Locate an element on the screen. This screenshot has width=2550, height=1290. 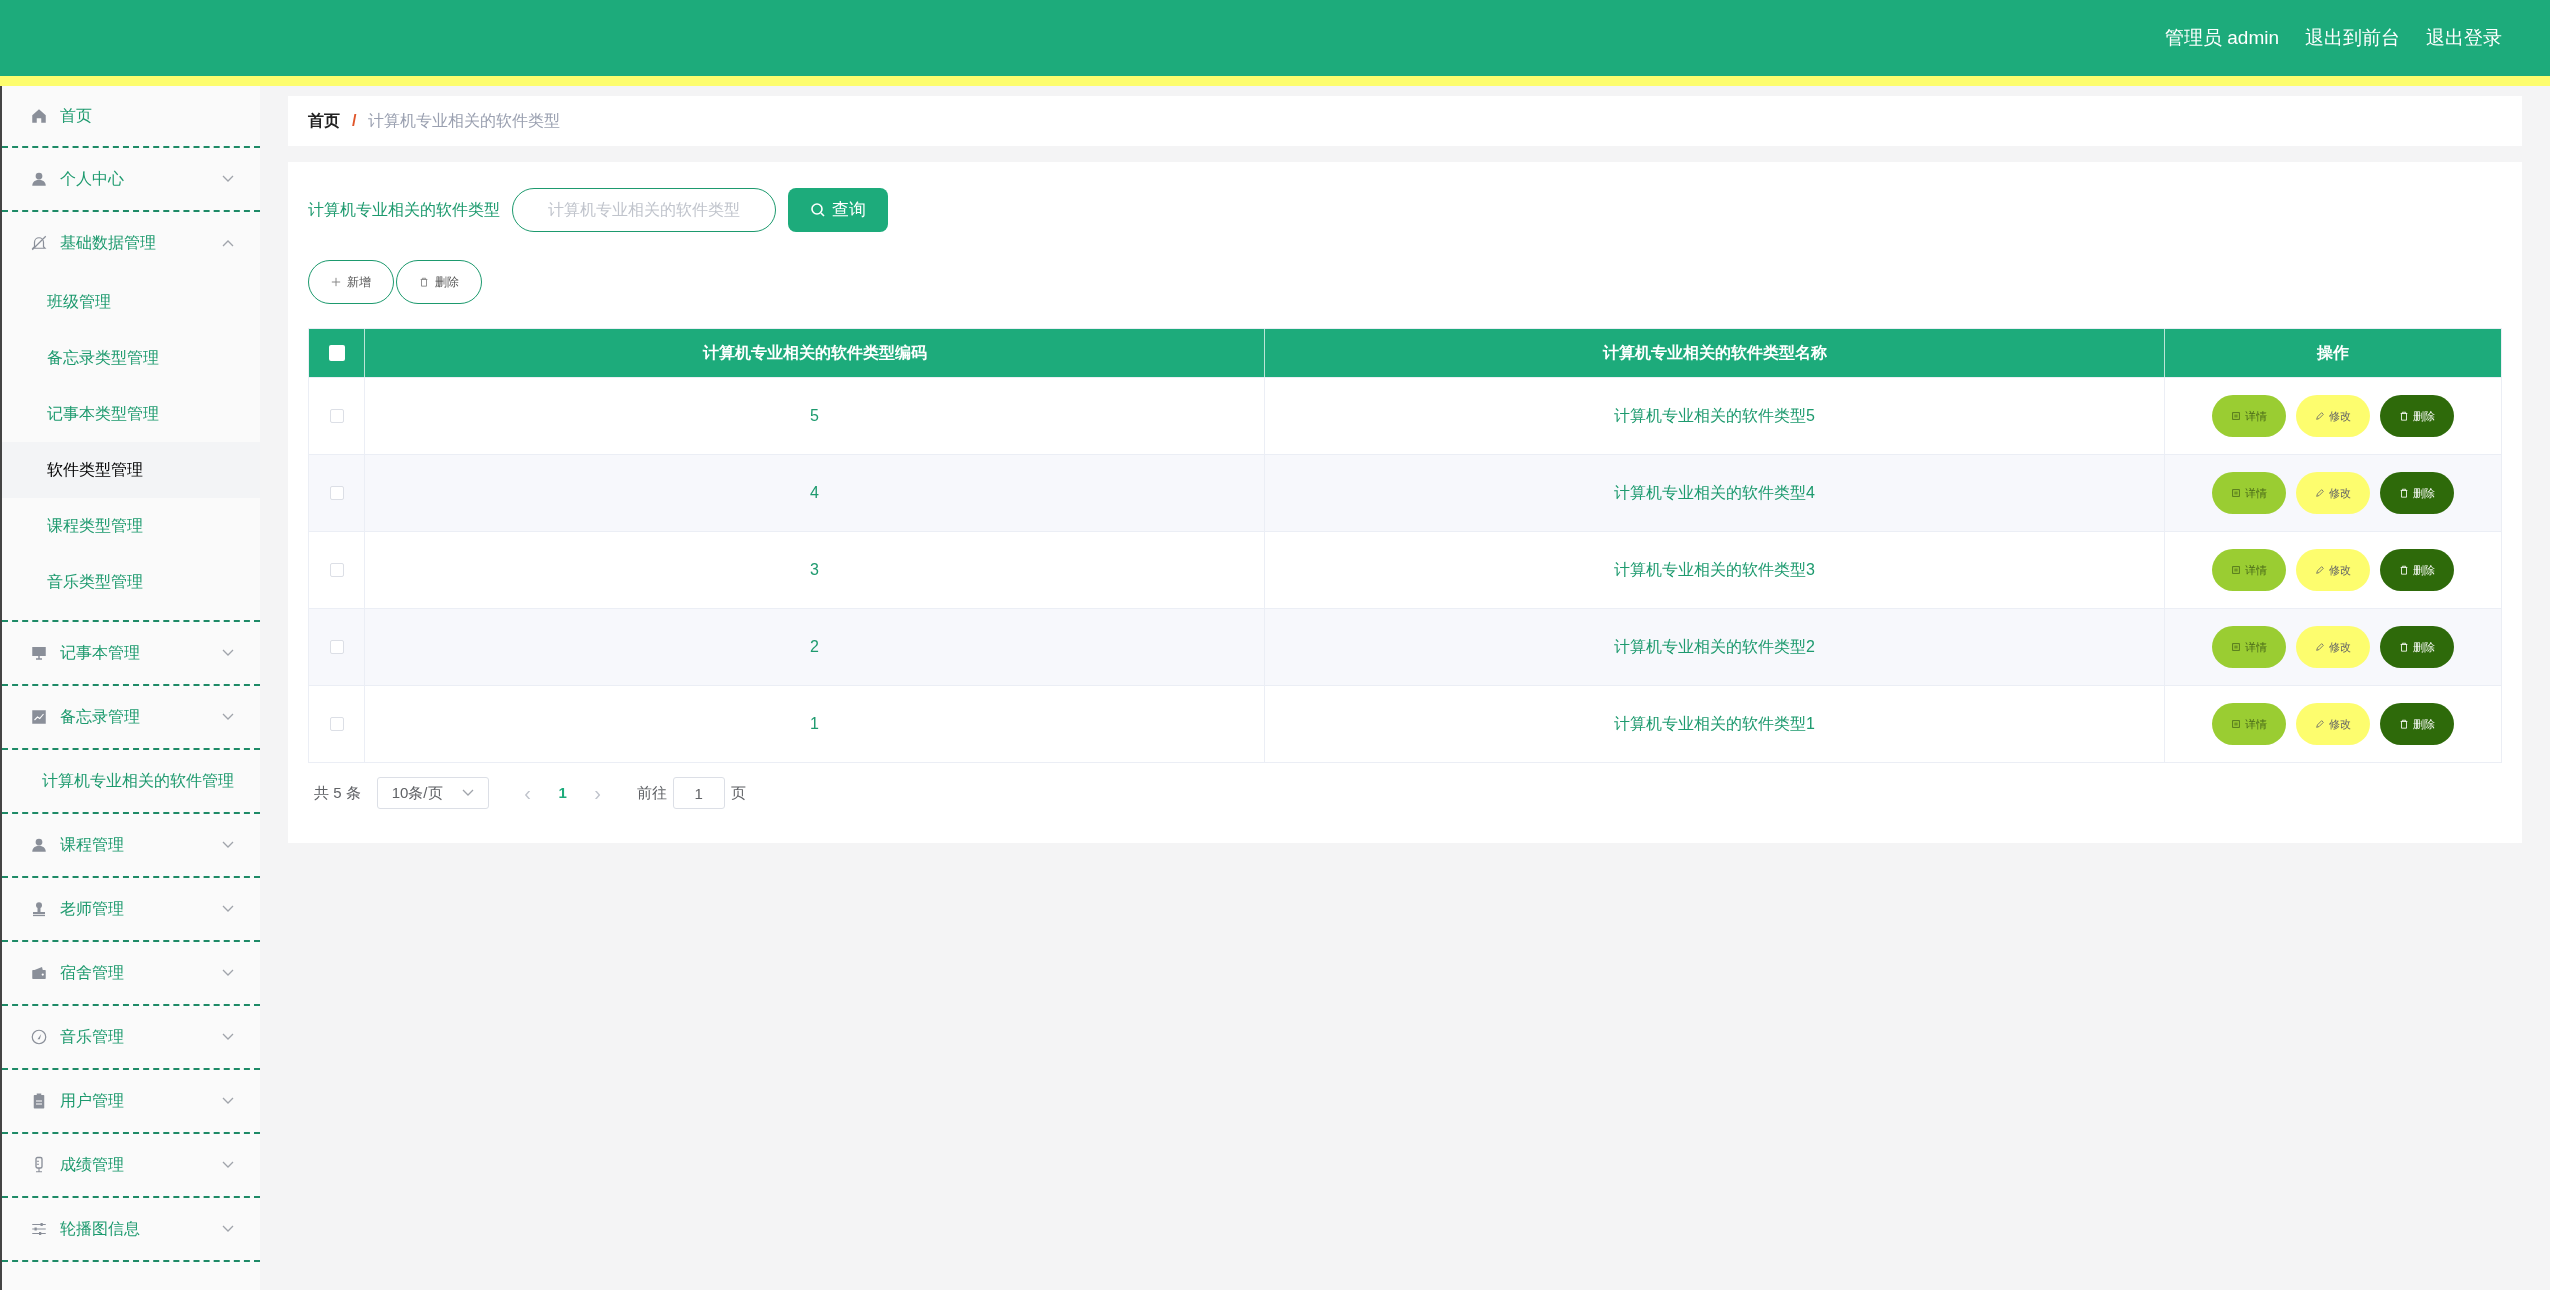
search-icon is located at coordinates (818, 210).